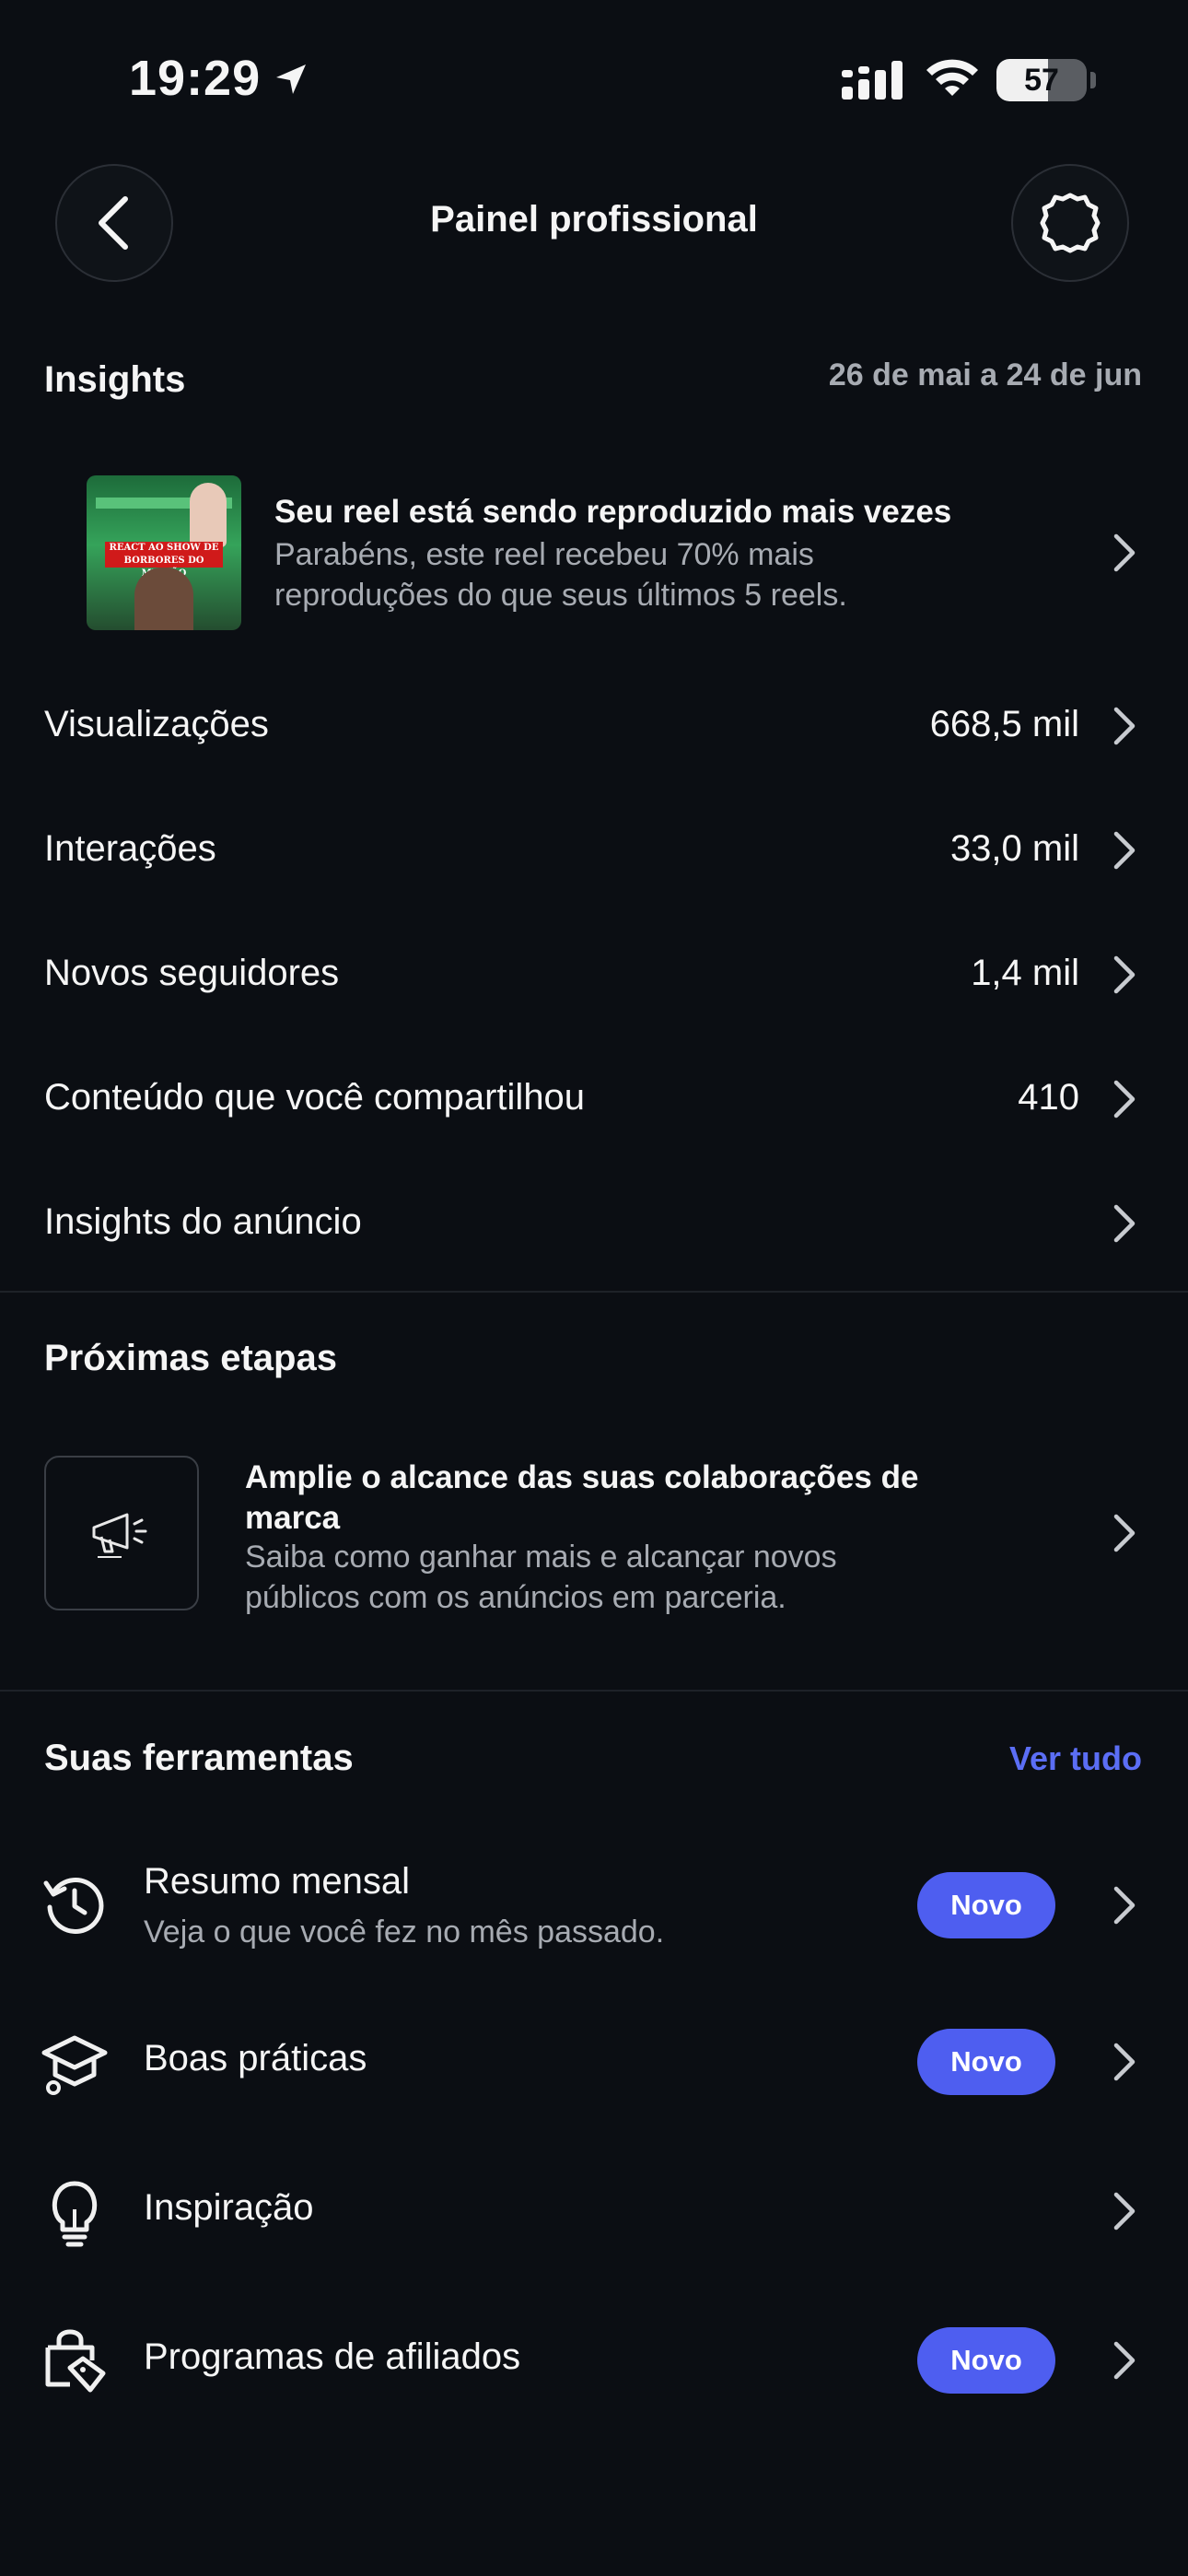 The height and width of the screenshot is (2576, 1188). I want to click on battery-indicator: 57, so click(1041, 80).